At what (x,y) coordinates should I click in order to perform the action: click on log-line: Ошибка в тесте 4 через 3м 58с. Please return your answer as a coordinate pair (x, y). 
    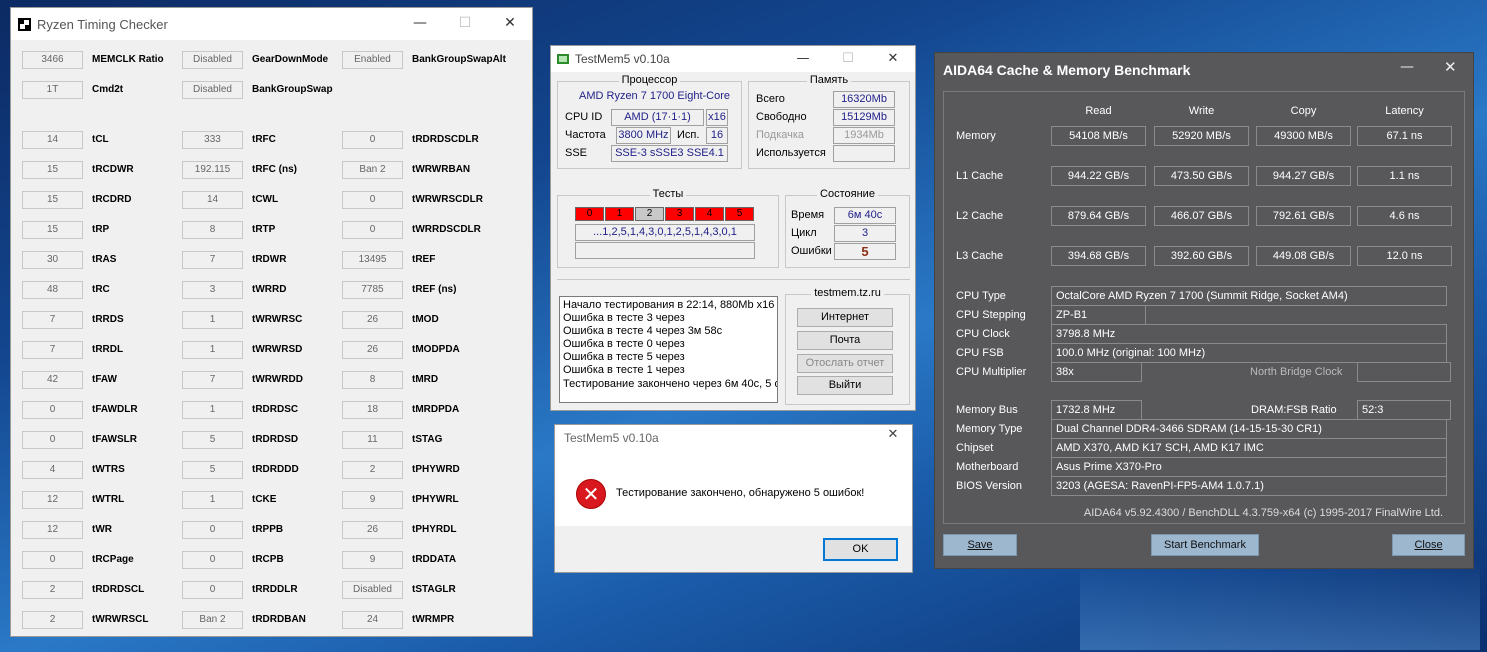
    Looking at the image, I should click on (643, 331).